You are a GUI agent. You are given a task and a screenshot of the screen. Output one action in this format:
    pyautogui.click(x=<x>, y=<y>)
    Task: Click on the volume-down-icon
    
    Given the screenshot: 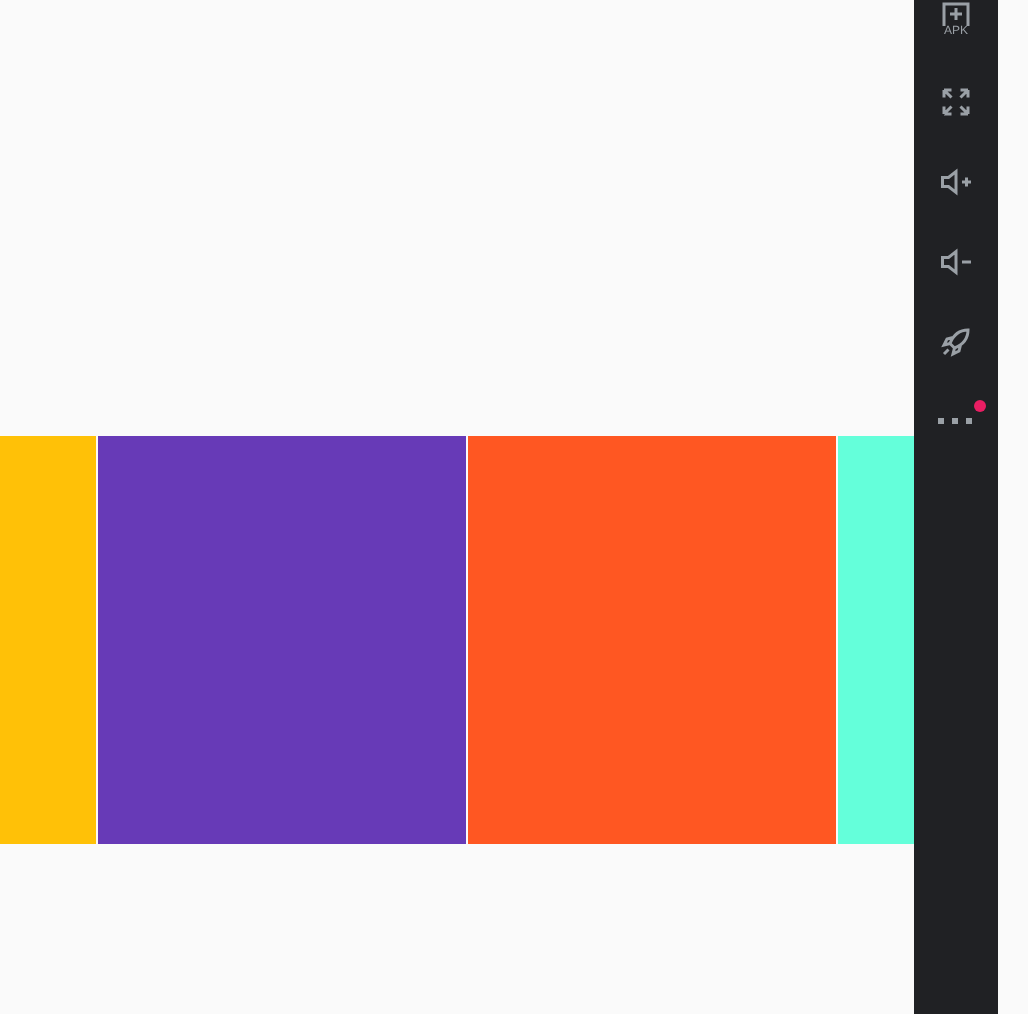 What is the action you would take?
    pyautogui.click(x=956, y=262)
    